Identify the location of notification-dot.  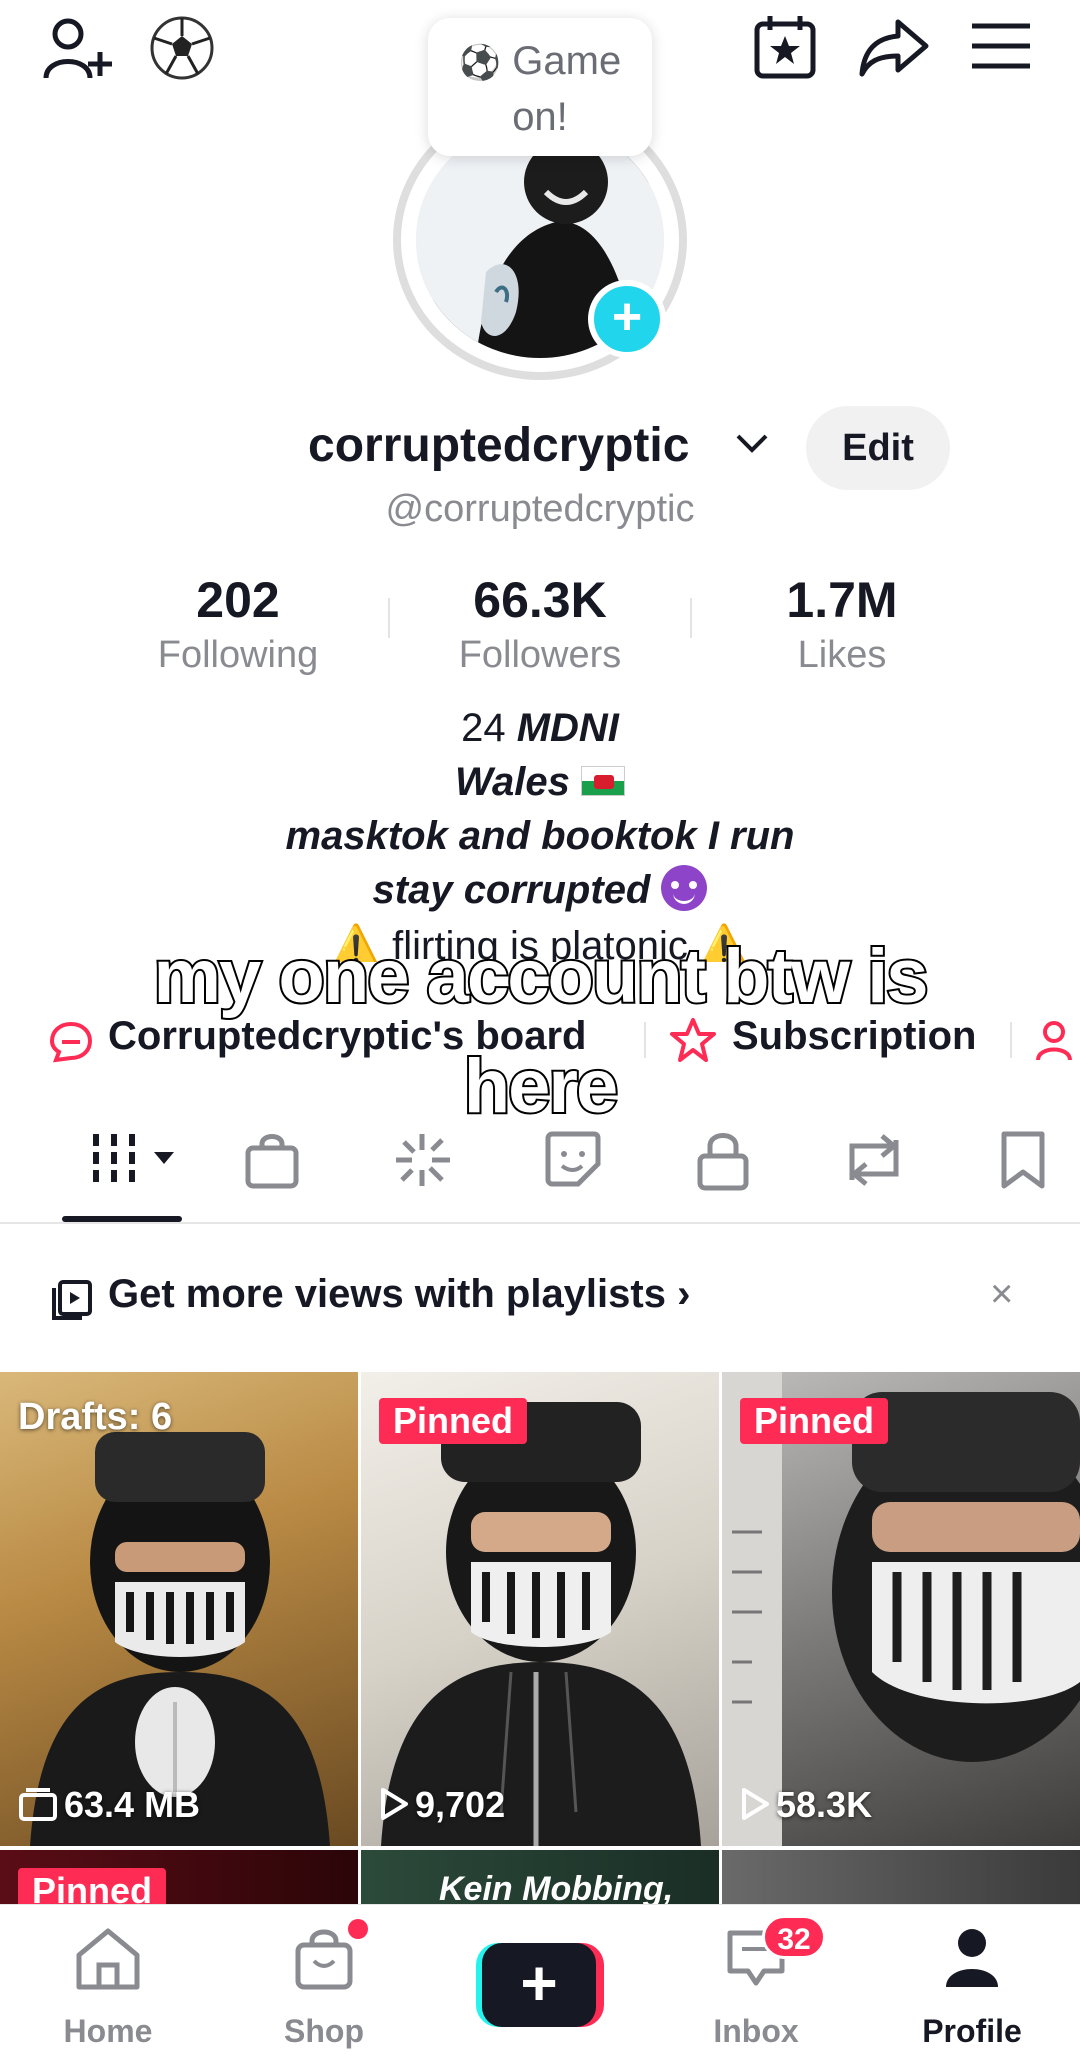
(358, 1929).